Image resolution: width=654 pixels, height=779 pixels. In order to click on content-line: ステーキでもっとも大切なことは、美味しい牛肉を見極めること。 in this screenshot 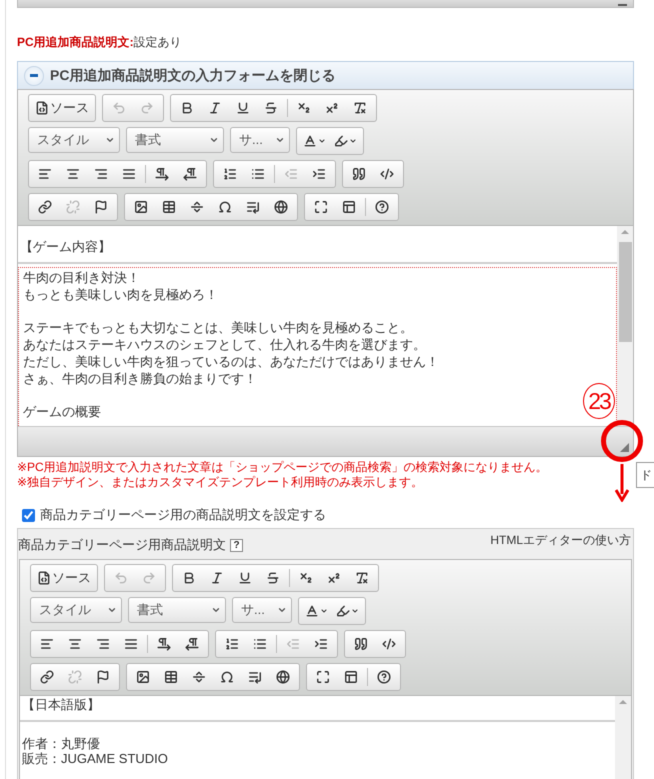, I will do `click(218, 327)`.